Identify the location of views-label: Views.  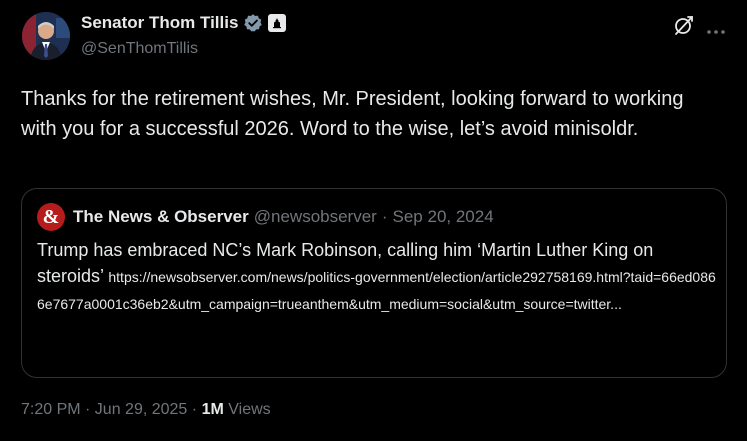
(249, 409).